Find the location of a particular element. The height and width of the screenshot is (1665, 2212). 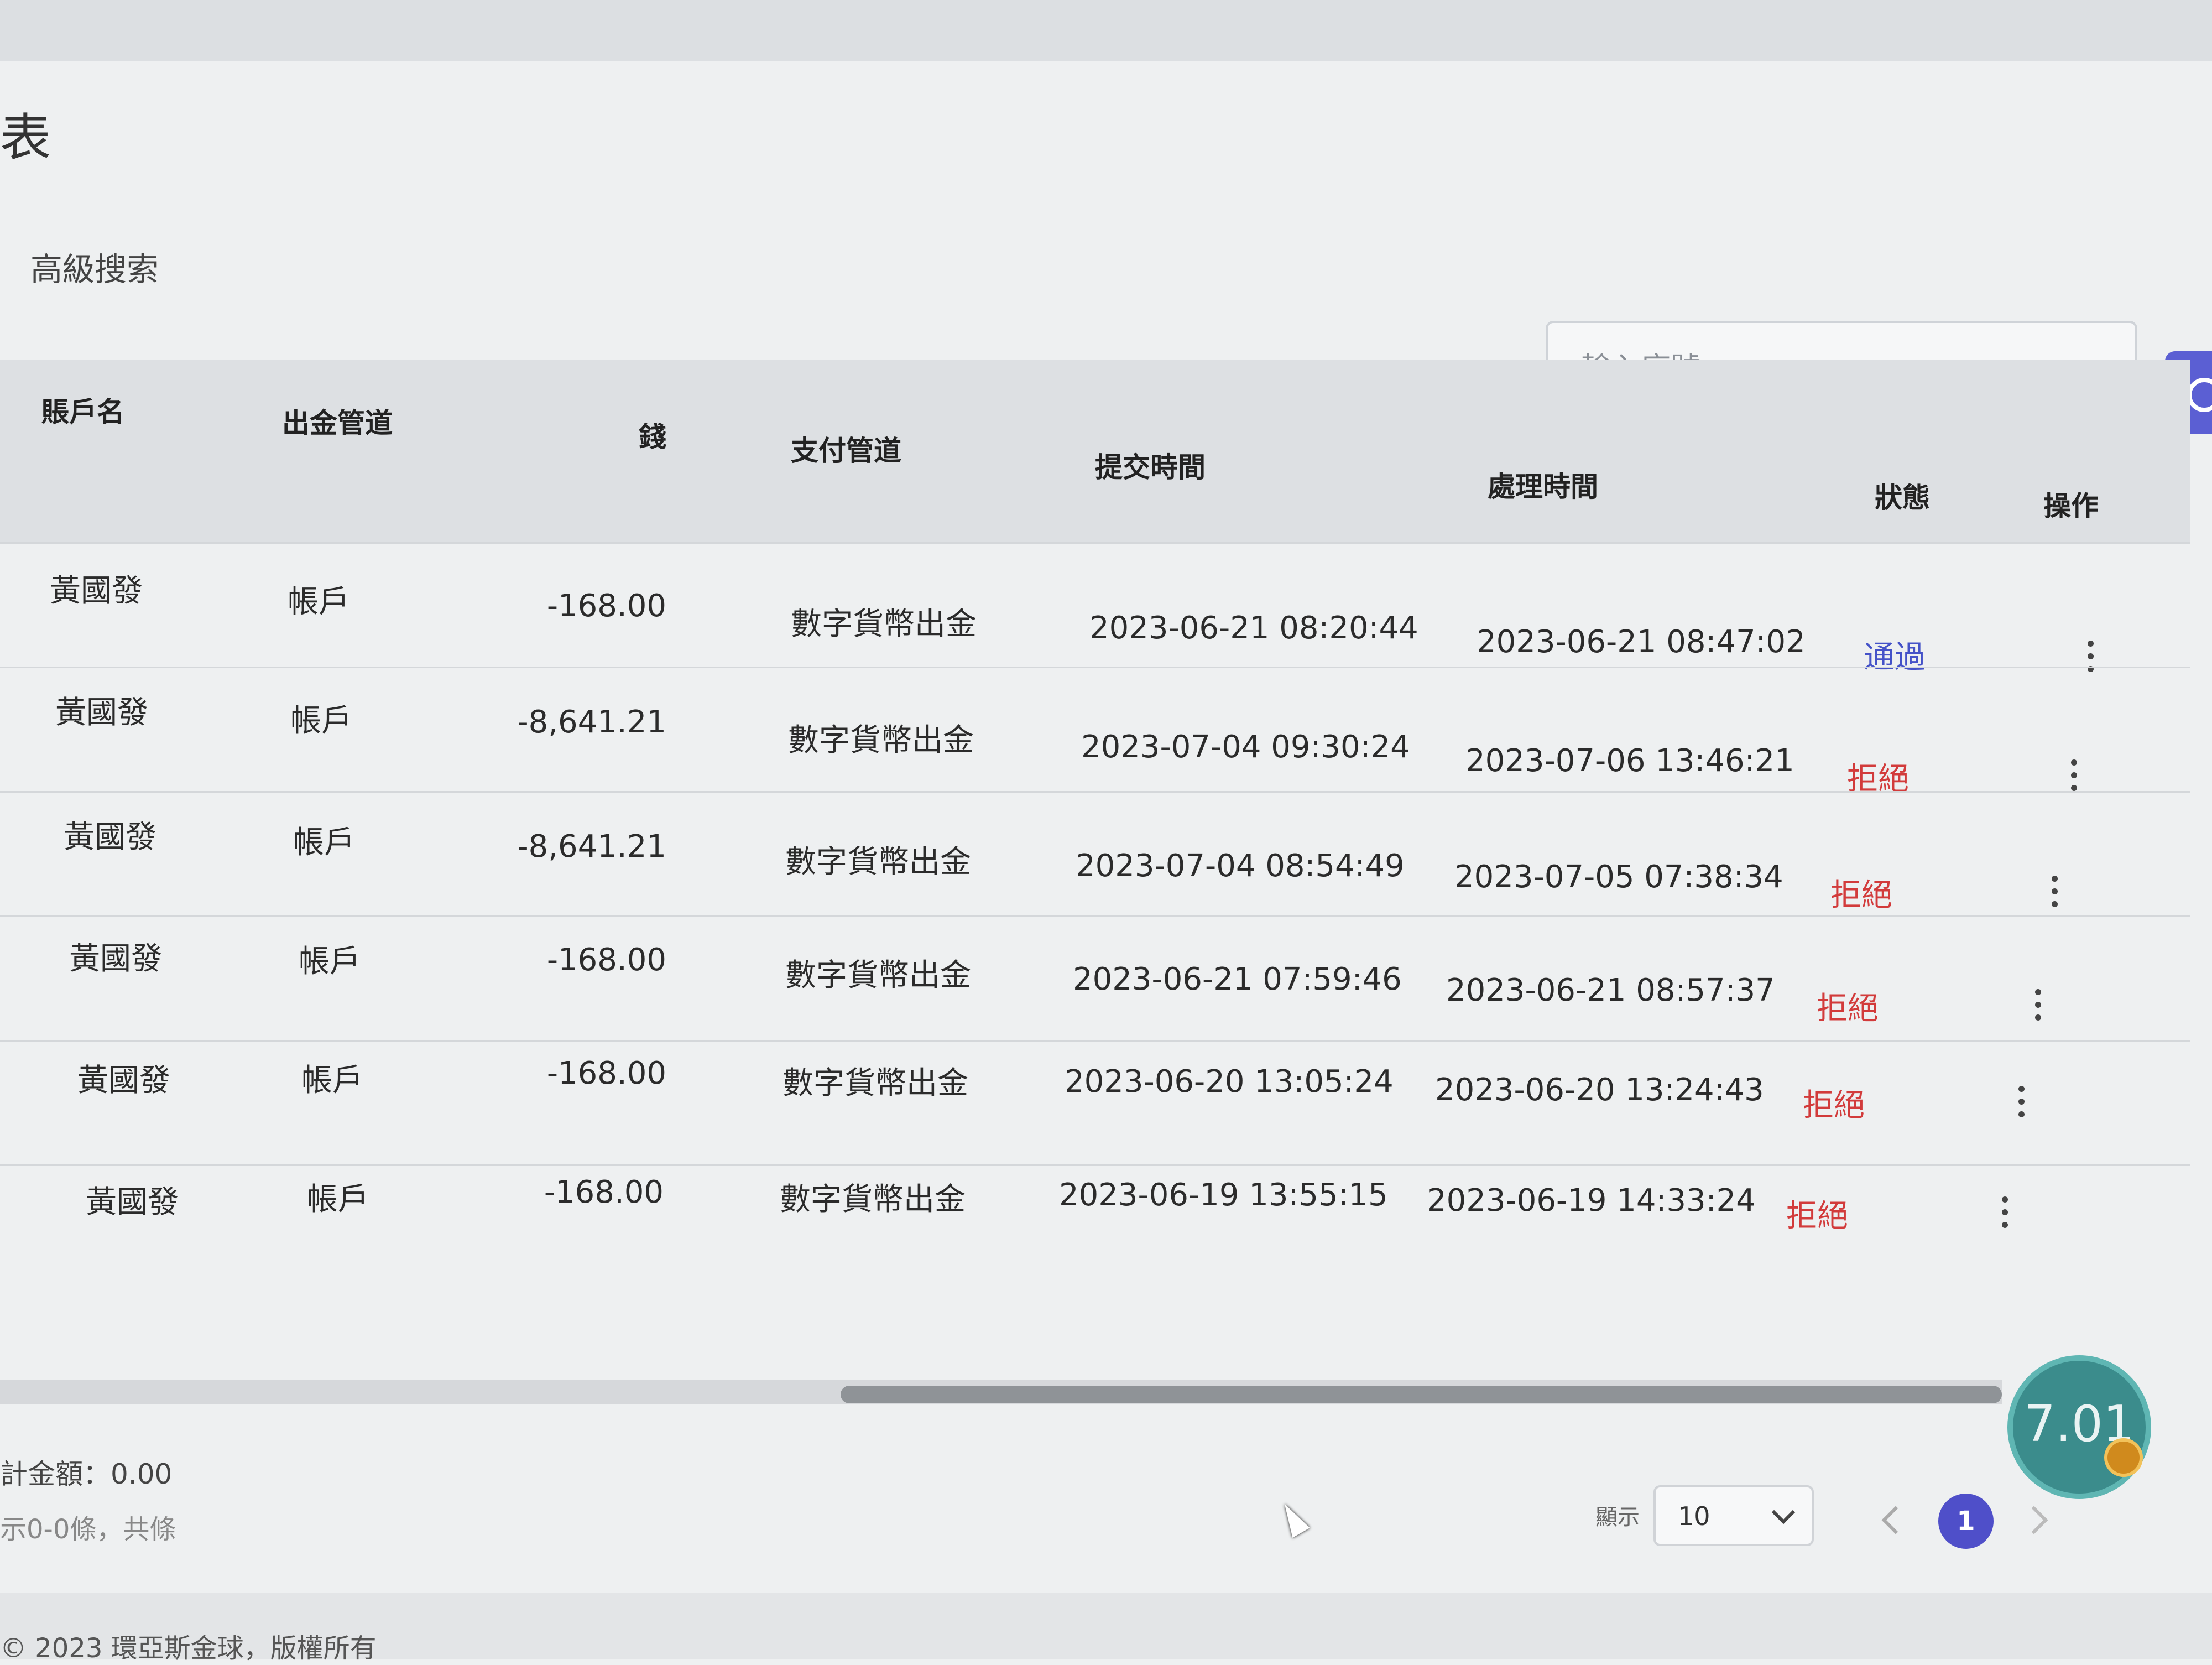

cell-processed: 2023-07-06 13:46:21 is located at coordinates (1630, 761).